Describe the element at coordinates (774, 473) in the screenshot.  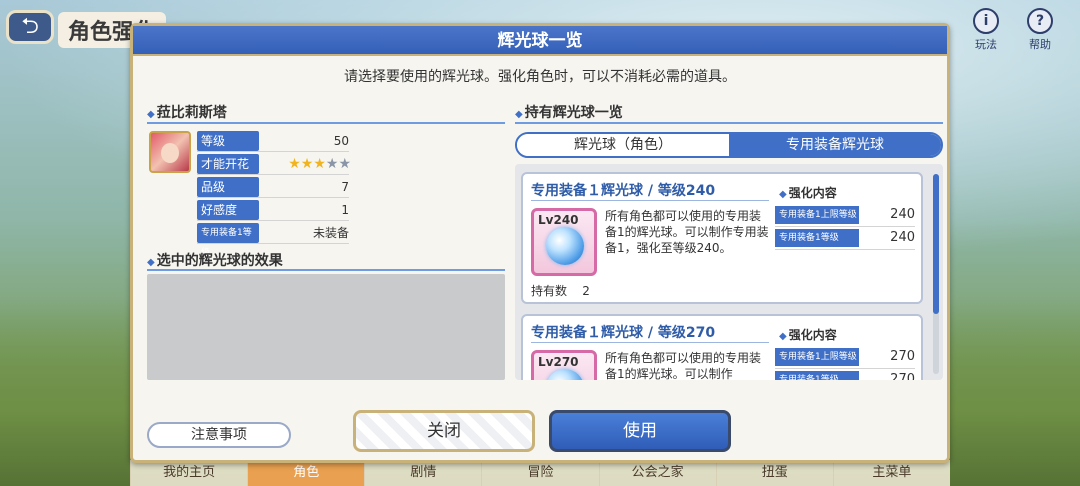
I see `nav-gacha: 扭蛋` at that location.